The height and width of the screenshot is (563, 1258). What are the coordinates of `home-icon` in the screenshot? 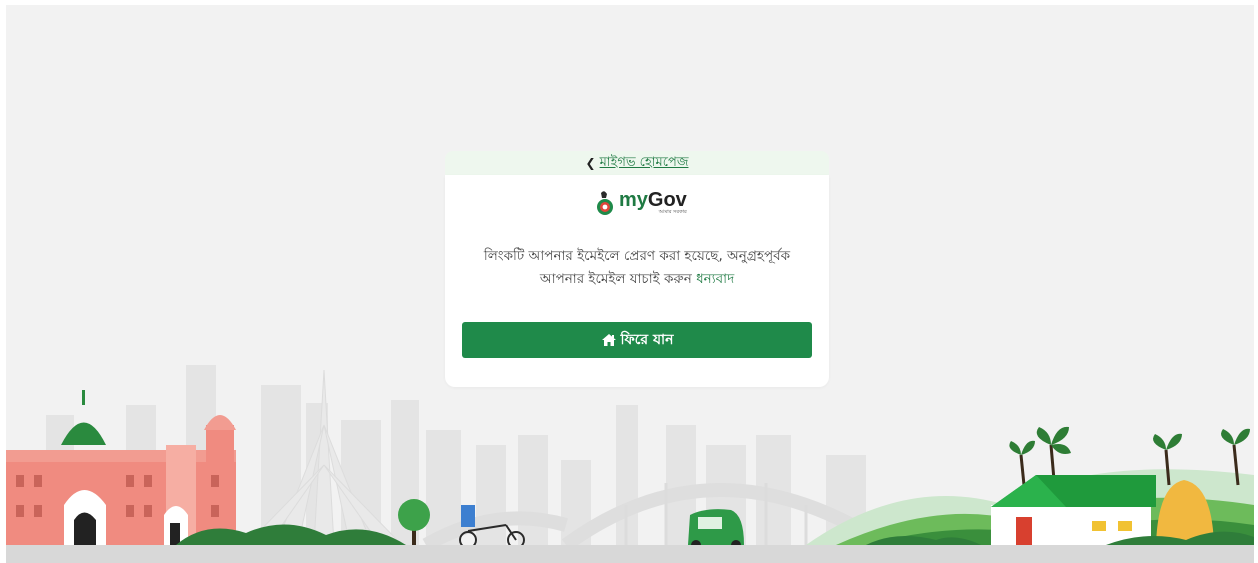 It's located at (608, 340).